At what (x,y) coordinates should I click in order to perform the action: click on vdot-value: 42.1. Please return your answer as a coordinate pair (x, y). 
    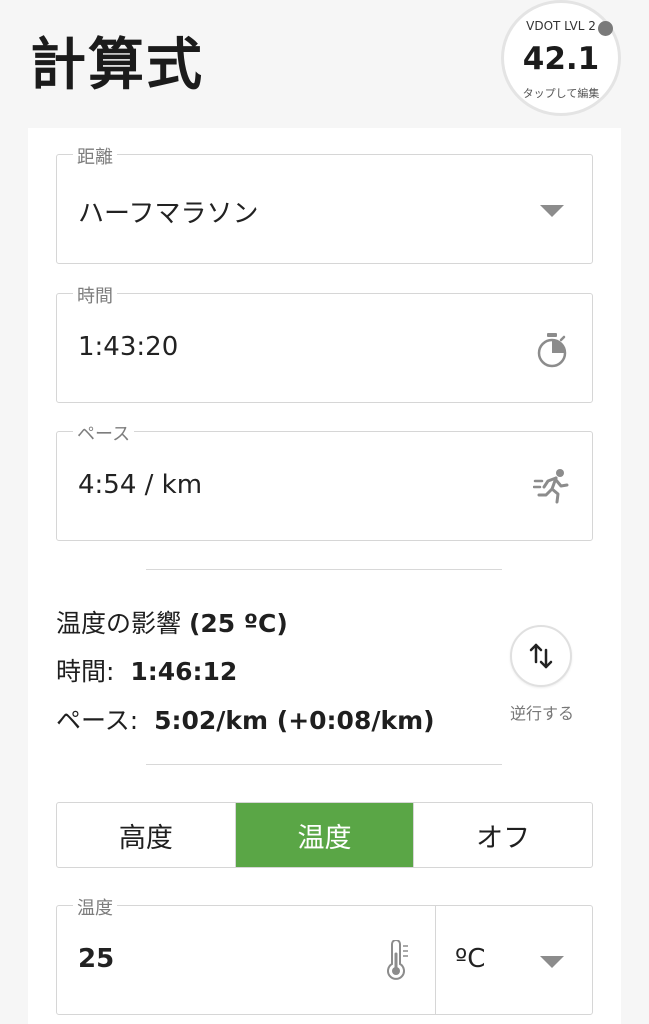
    Looking at the image, I should click on (561, 59).